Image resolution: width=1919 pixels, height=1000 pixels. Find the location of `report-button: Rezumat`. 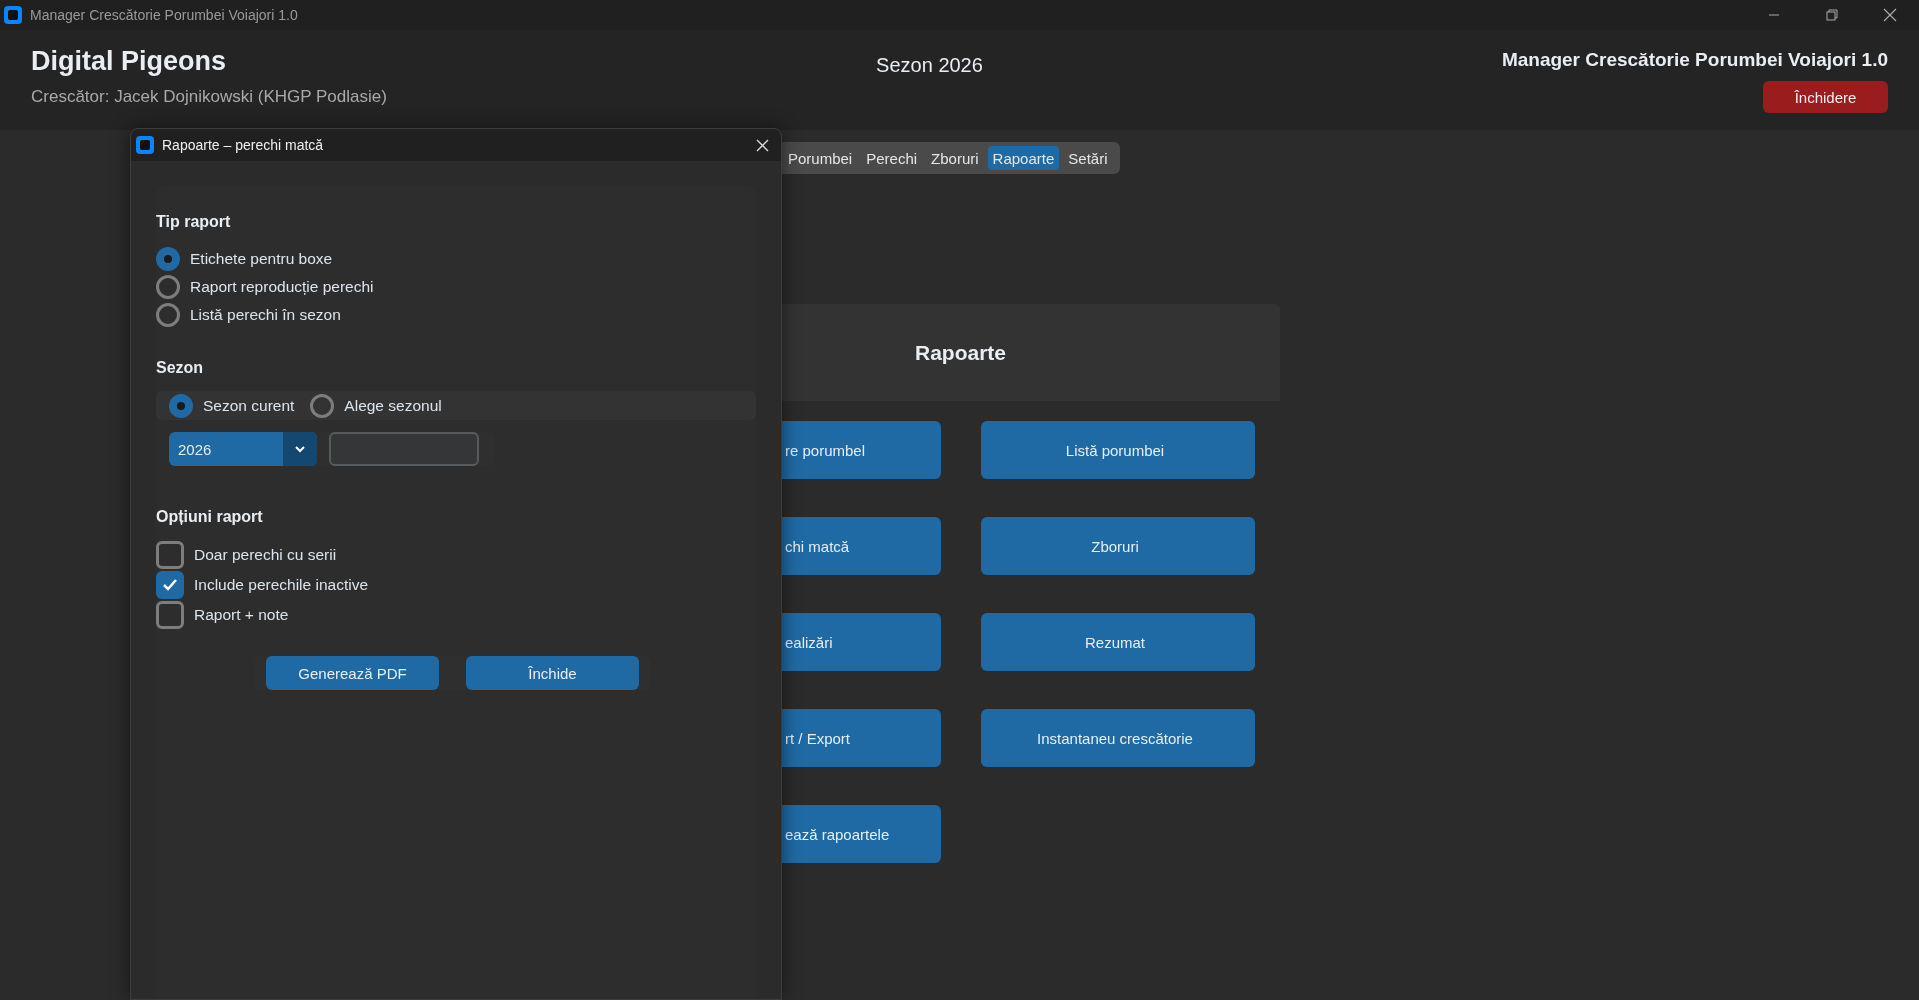

report-button: Rezumat is located at coordinates (1118, 642).